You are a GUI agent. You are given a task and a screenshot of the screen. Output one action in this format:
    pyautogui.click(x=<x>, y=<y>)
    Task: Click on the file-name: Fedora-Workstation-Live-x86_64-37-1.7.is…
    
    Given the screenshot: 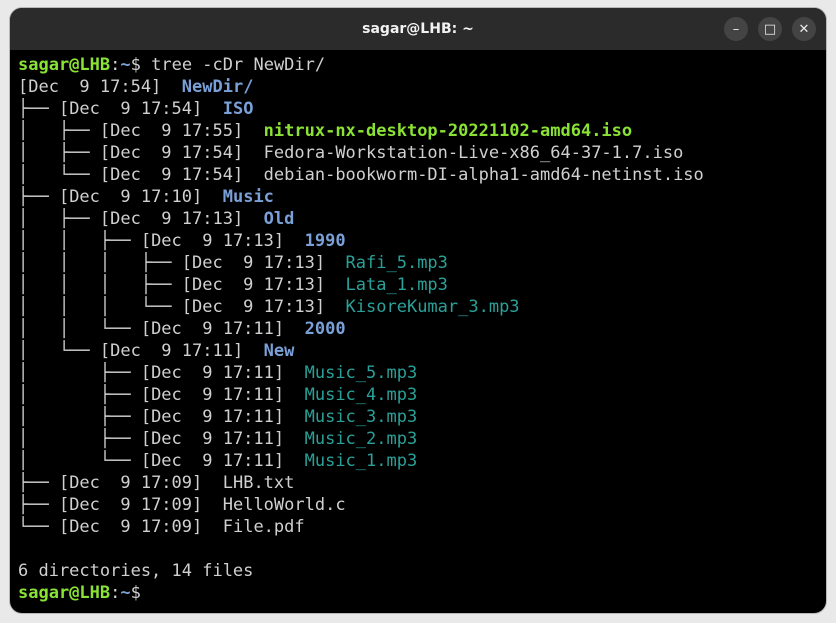 What is the action you would take?
    pyautogui.click(x=473, y=153)
    